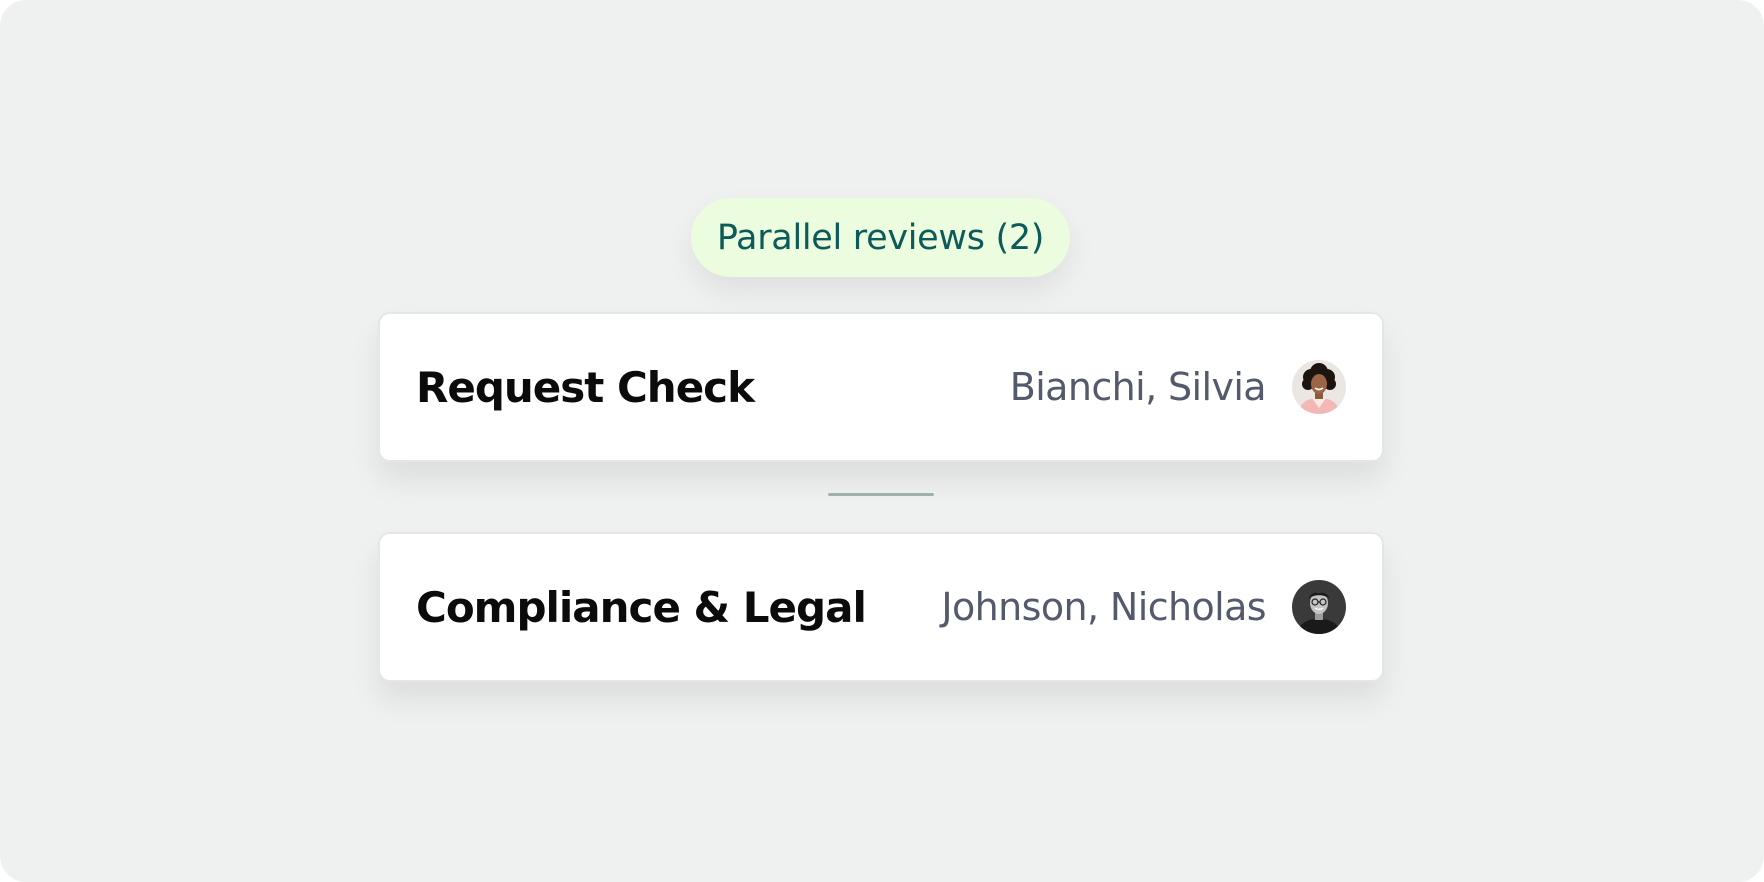 The height and width of the screenshot is (882, 1764). What do you see at coordinates (881, 387) in the screenshot?
I see `review-card-request-check: Request Check Bianchi, Silvia` at bounding box center [881, 387].